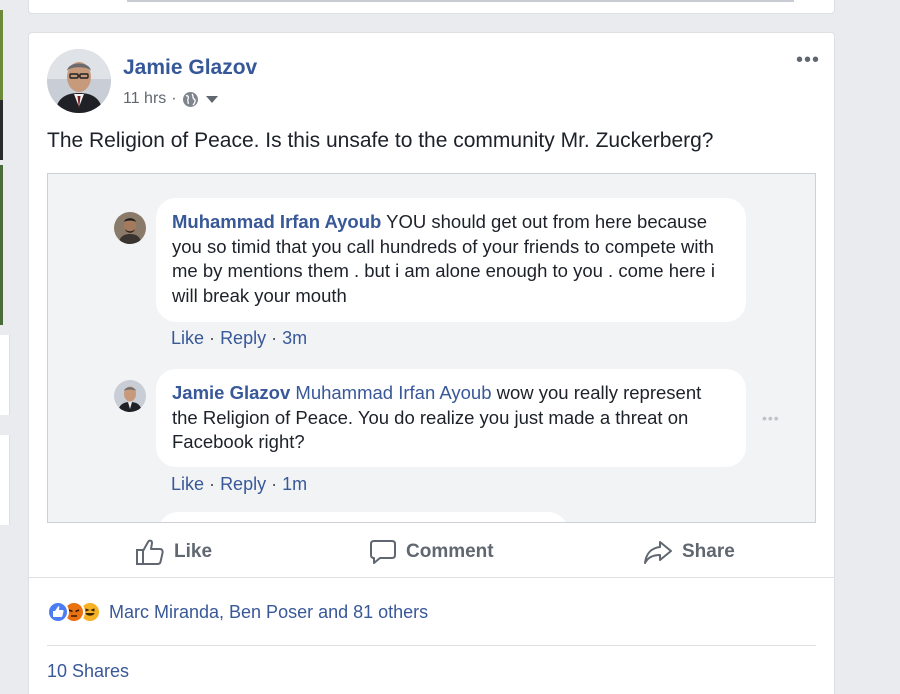 The width and height of the screenshot is (900, 694). I want to click on like-button: Like, so click(173, 552).